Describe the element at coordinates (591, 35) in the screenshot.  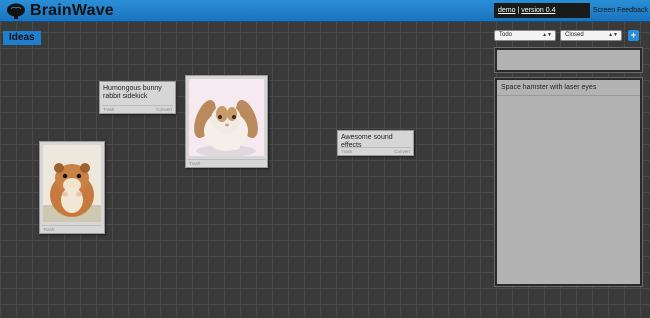
I see `state-filter-select: Closed ▲▼` at that location.